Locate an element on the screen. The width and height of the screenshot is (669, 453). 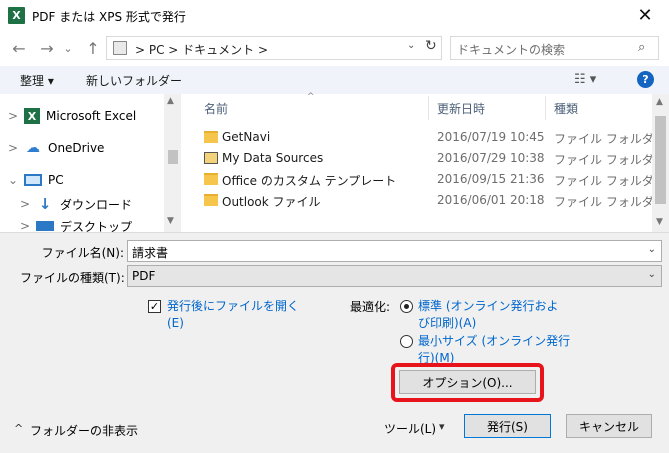
nav-item-onedrive: > ☁ OneDrive is located at coordinates (52, 148).